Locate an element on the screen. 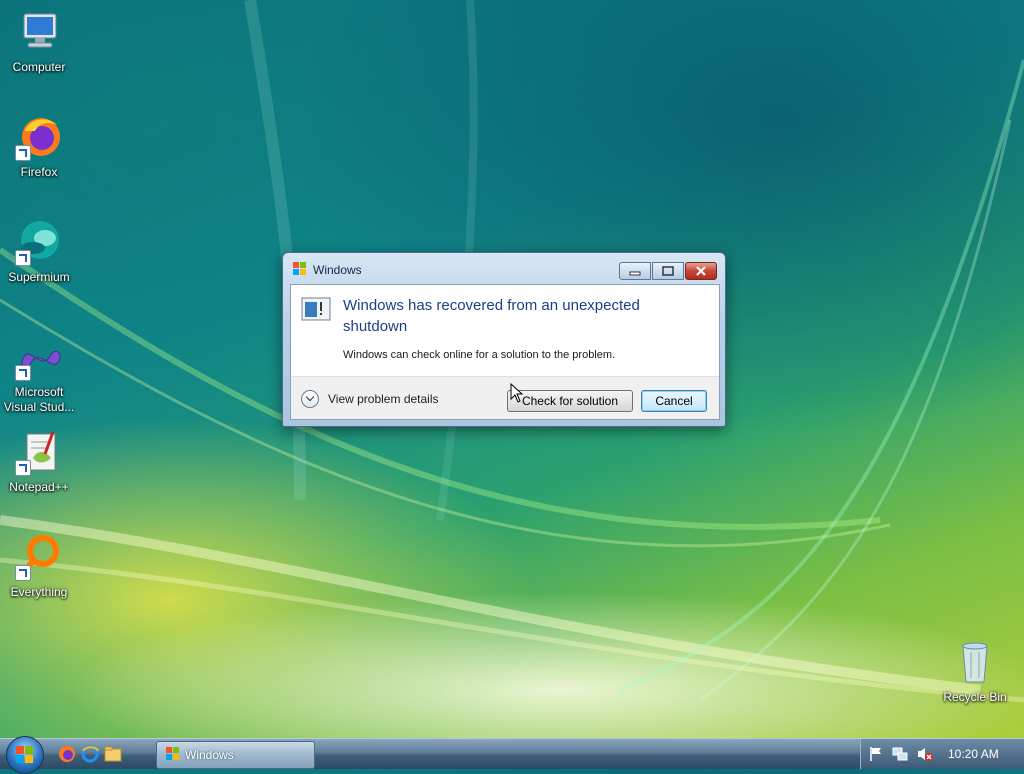 This screenshot has height=774, width=1024. desktop-icon-label: Firefox is located at coordinates (39, 172).